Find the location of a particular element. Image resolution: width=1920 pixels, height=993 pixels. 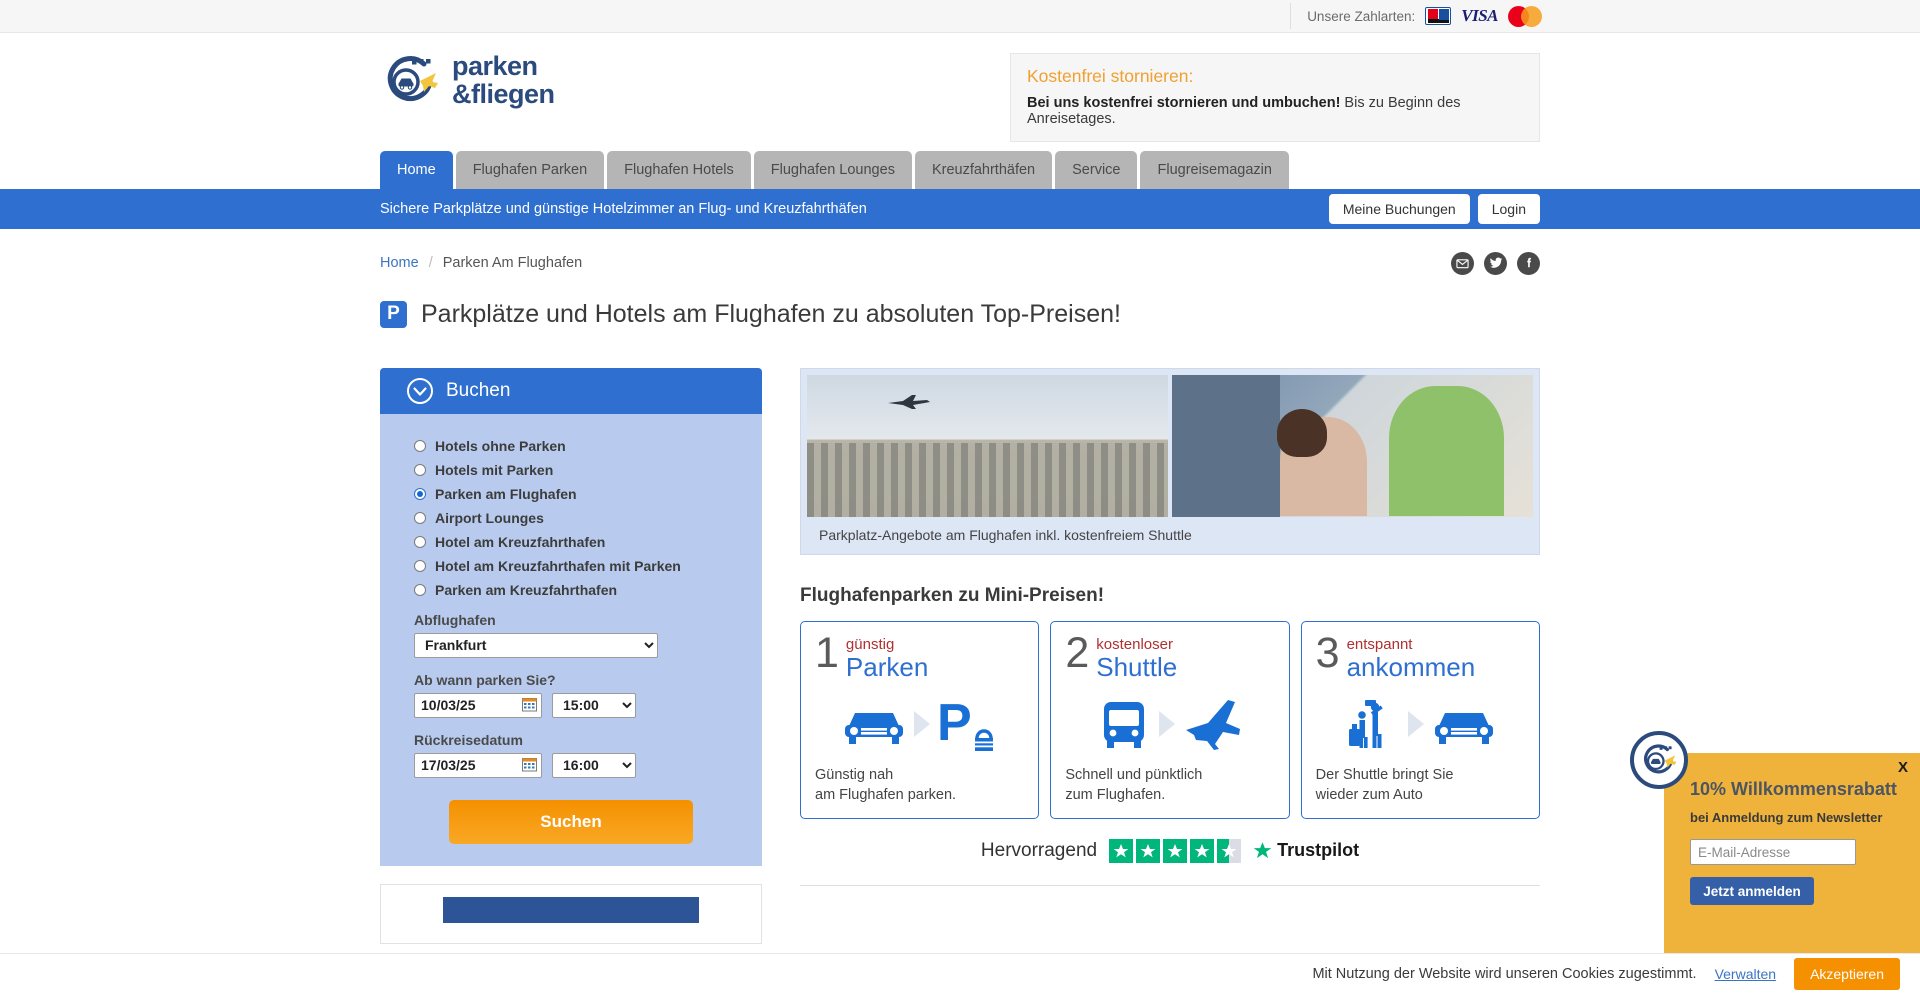

card-kicker: entspannt is located at coordinates (1379, 644).